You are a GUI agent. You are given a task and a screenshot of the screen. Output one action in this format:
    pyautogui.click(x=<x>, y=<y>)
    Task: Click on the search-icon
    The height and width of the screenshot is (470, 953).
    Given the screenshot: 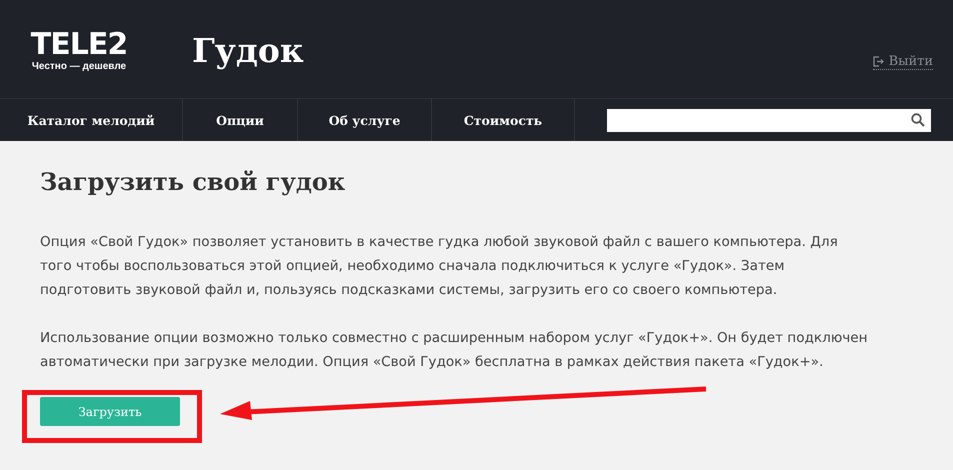 What is the action you would take?
    pyautogui.click(x=918, y=120)
    